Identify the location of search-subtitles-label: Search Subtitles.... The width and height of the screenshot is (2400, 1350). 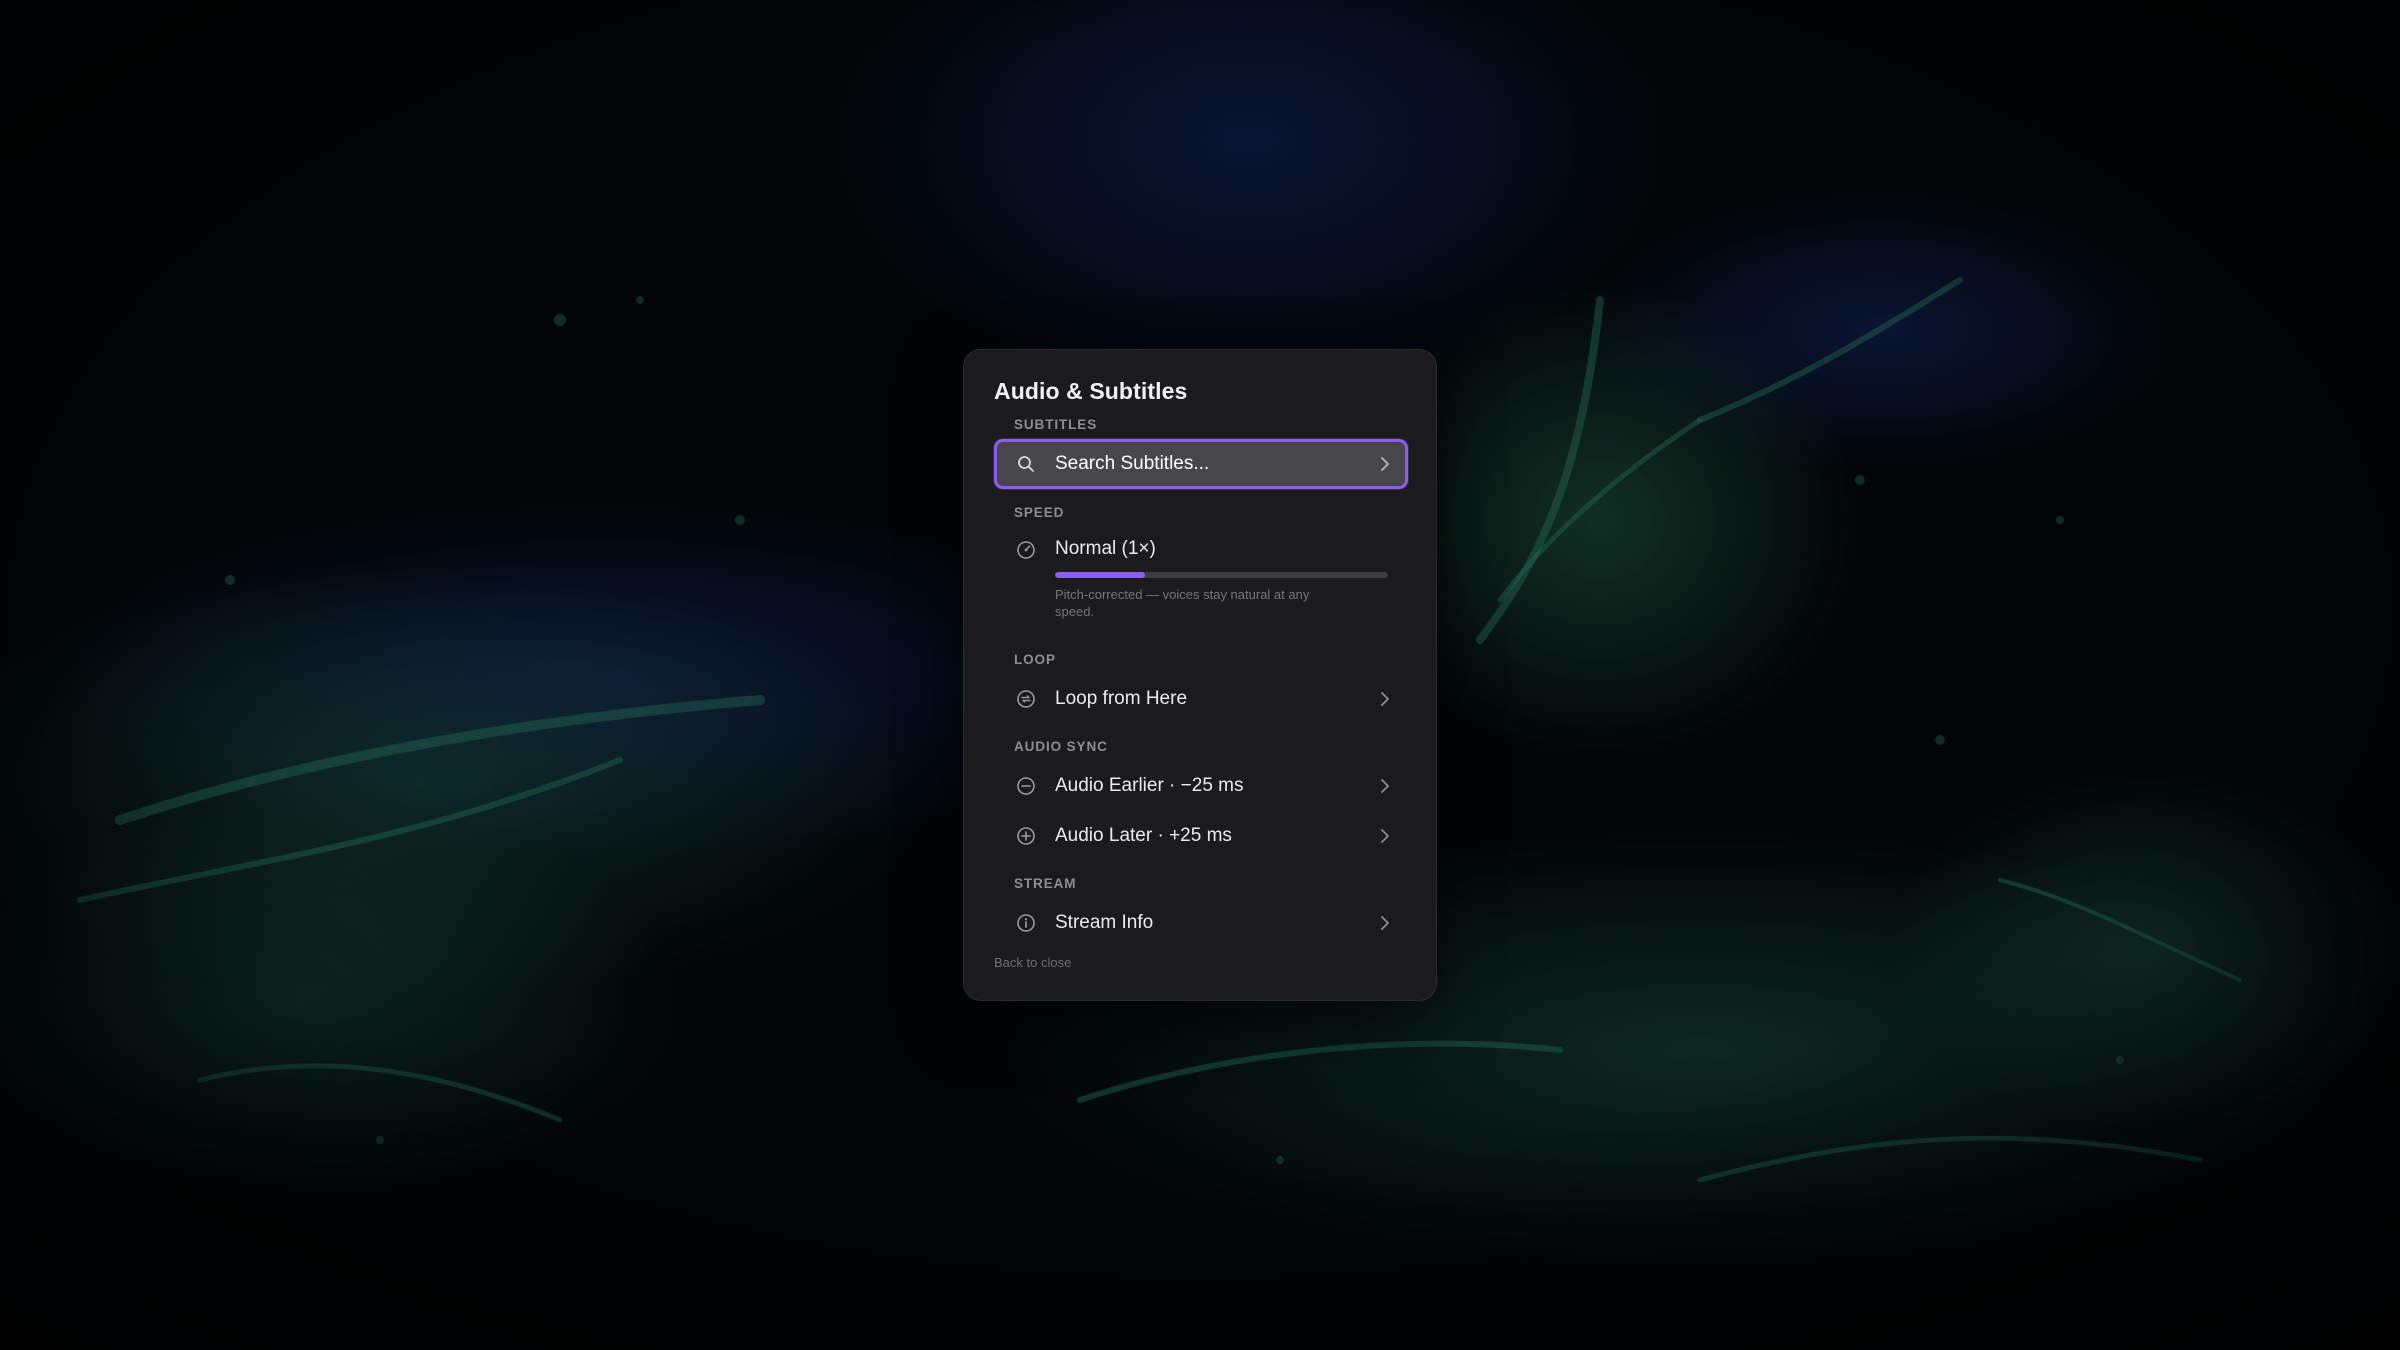
(1132, 463).